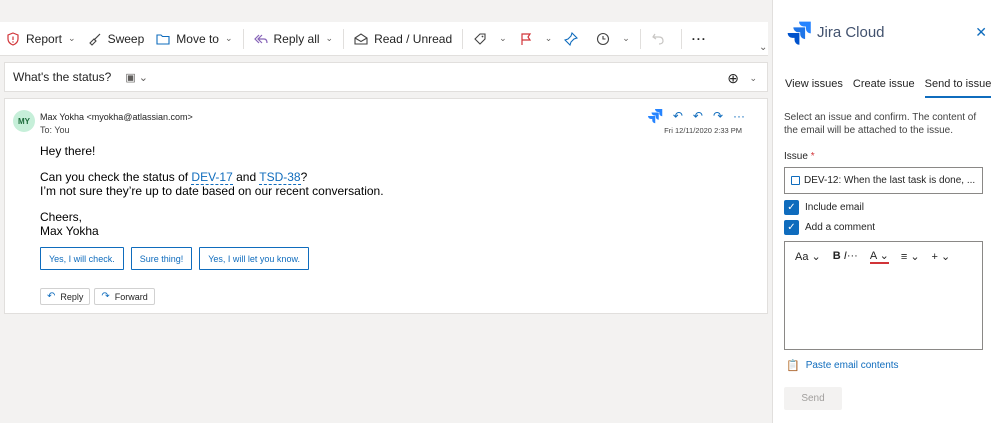  What do you see at coordinates (94, 39) in the screenshot?
I see `broom-icon` at bounding box center [94, 39].